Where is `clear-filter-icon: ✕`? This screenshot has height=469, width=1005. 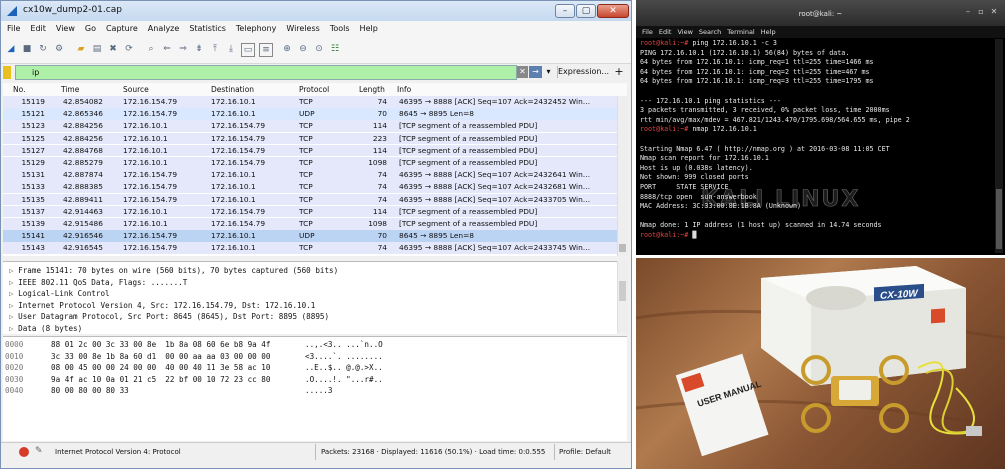 clear-filter-icon: ✕ is located at coordinates (522, 72).